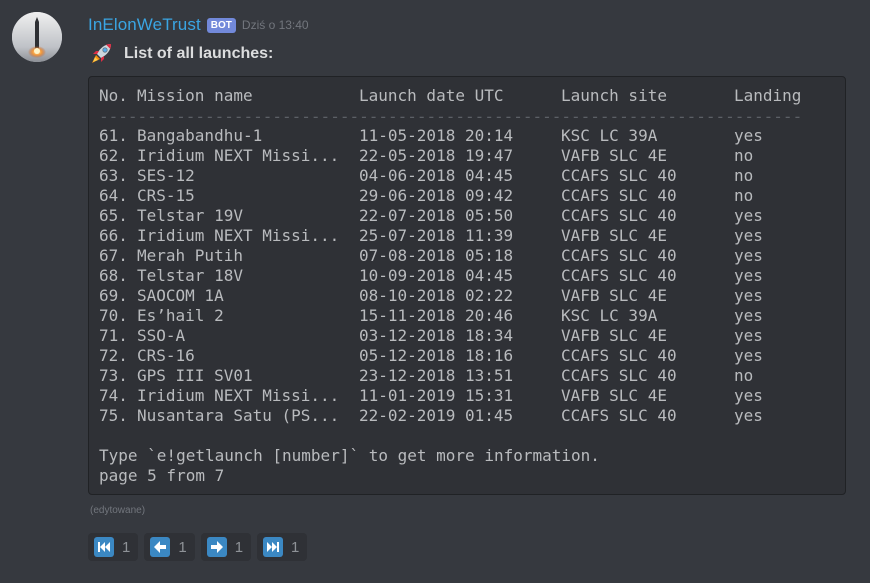  Describe the element at coordinates (195, 375) in the screenshot. I see `mission-name: GPS III SV01` at that location.